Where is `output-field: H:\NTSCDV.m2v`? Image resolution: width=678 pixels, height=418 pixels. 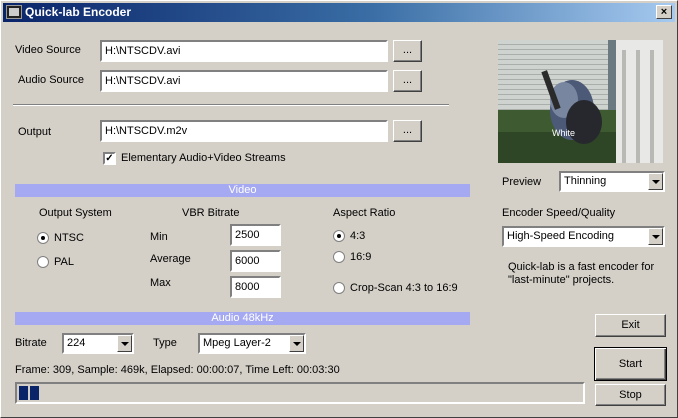 output-field: H:\NTSCDV.m2v is located at coordinates (244, 131).